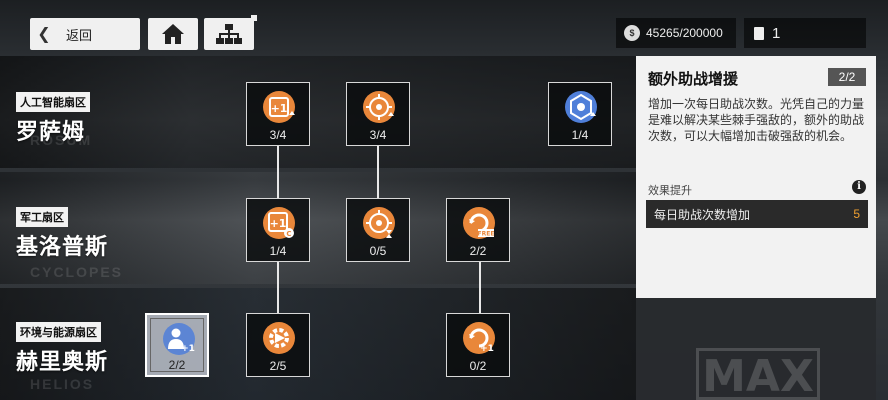  Describe the element at coordinates (758, 374) in the screenshot. I see `max-level-indicator: MAX` at that location.